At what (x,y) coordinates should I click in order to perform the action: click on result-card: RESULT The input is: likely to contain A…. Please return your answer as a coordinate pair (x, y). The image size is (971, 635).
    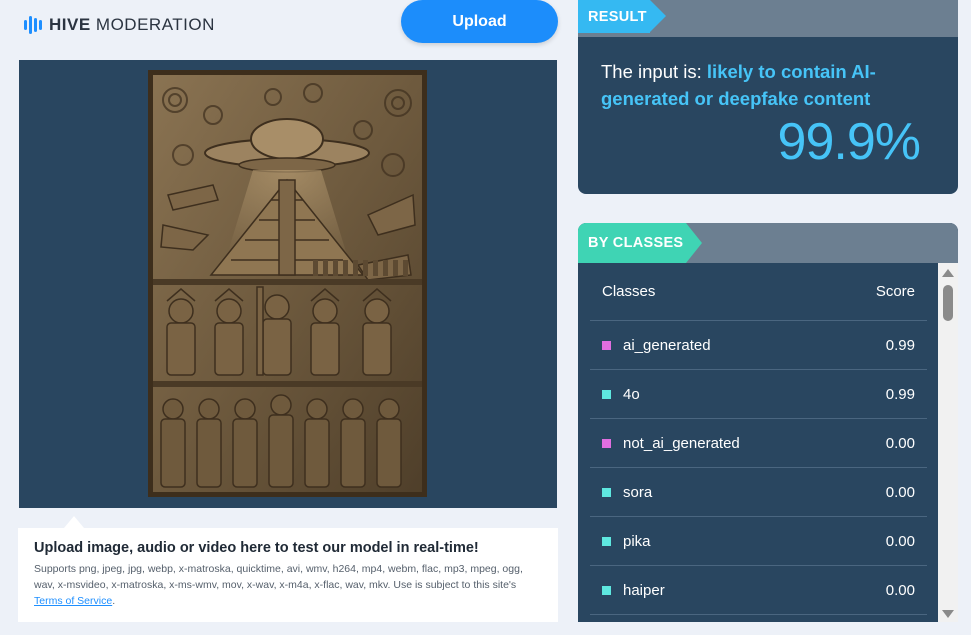
    Looking at the image, I should click on (768, 97).